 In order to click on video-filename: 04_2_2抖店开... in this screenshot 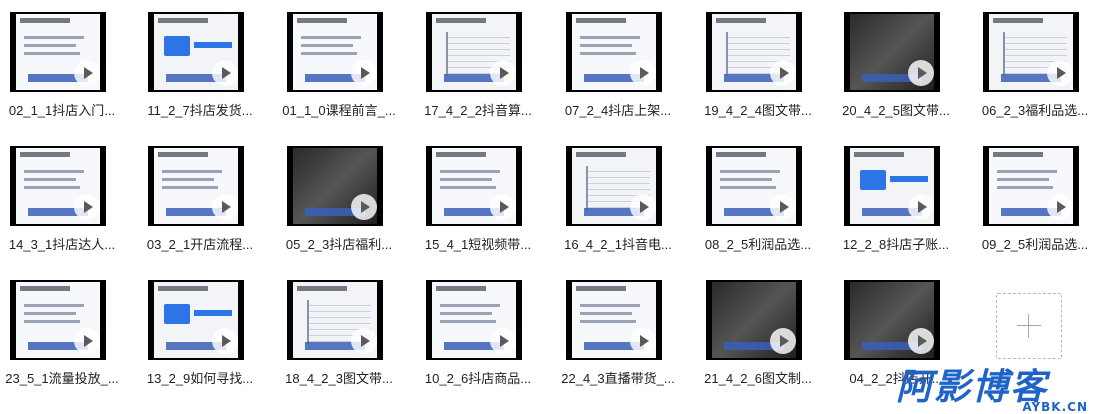, I will do `click(896, 378)`.